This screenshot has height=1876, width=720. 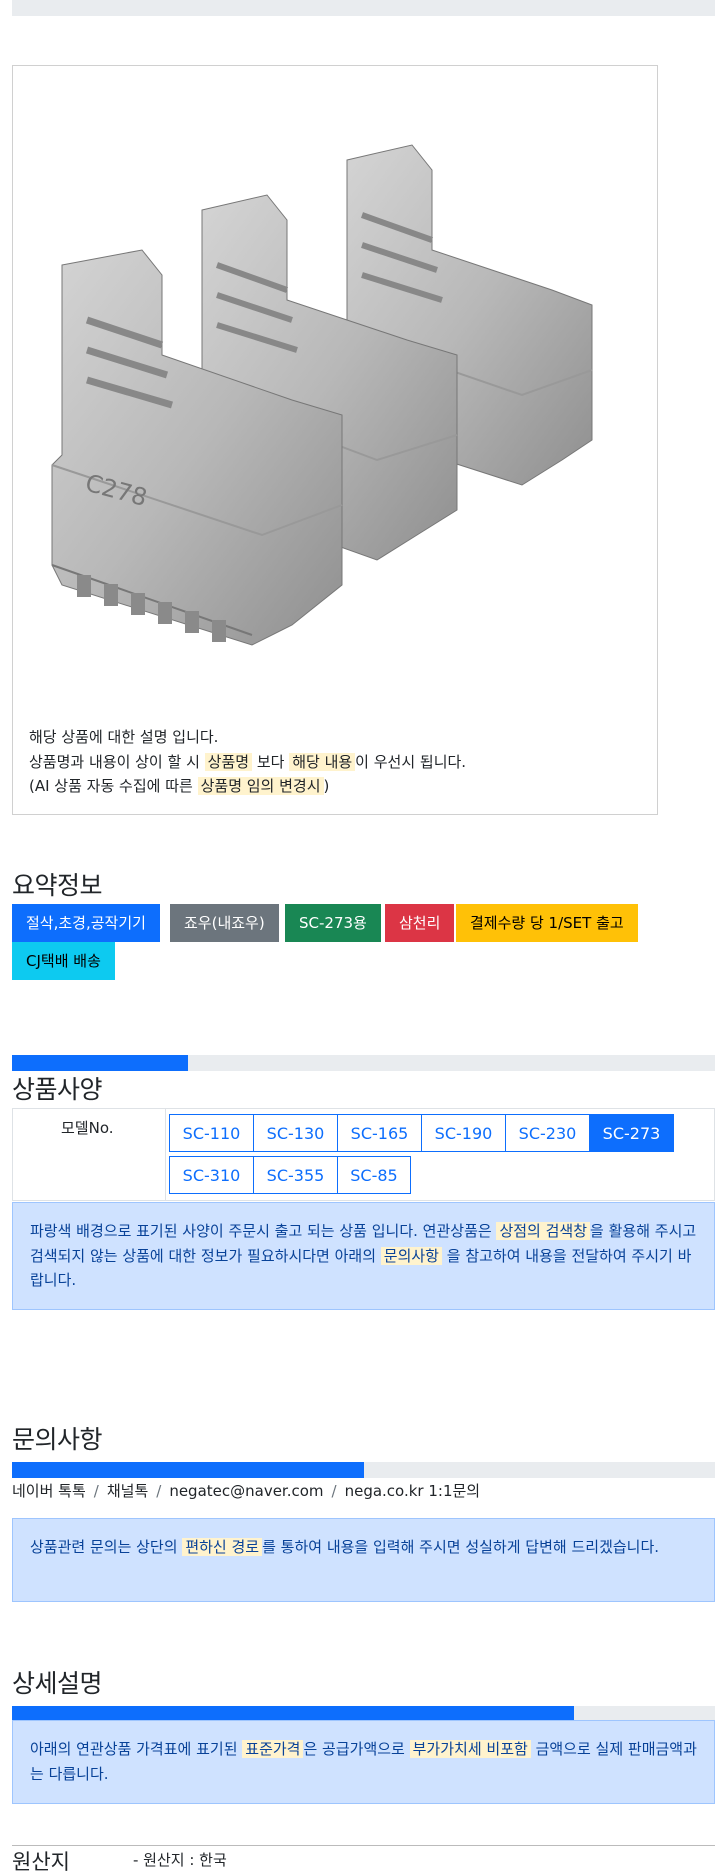 What do you see at coordinates (374, 1175) in the screenshot?
I see `model-option-sc-85: SC-85` at bounding box center [374, 1175].